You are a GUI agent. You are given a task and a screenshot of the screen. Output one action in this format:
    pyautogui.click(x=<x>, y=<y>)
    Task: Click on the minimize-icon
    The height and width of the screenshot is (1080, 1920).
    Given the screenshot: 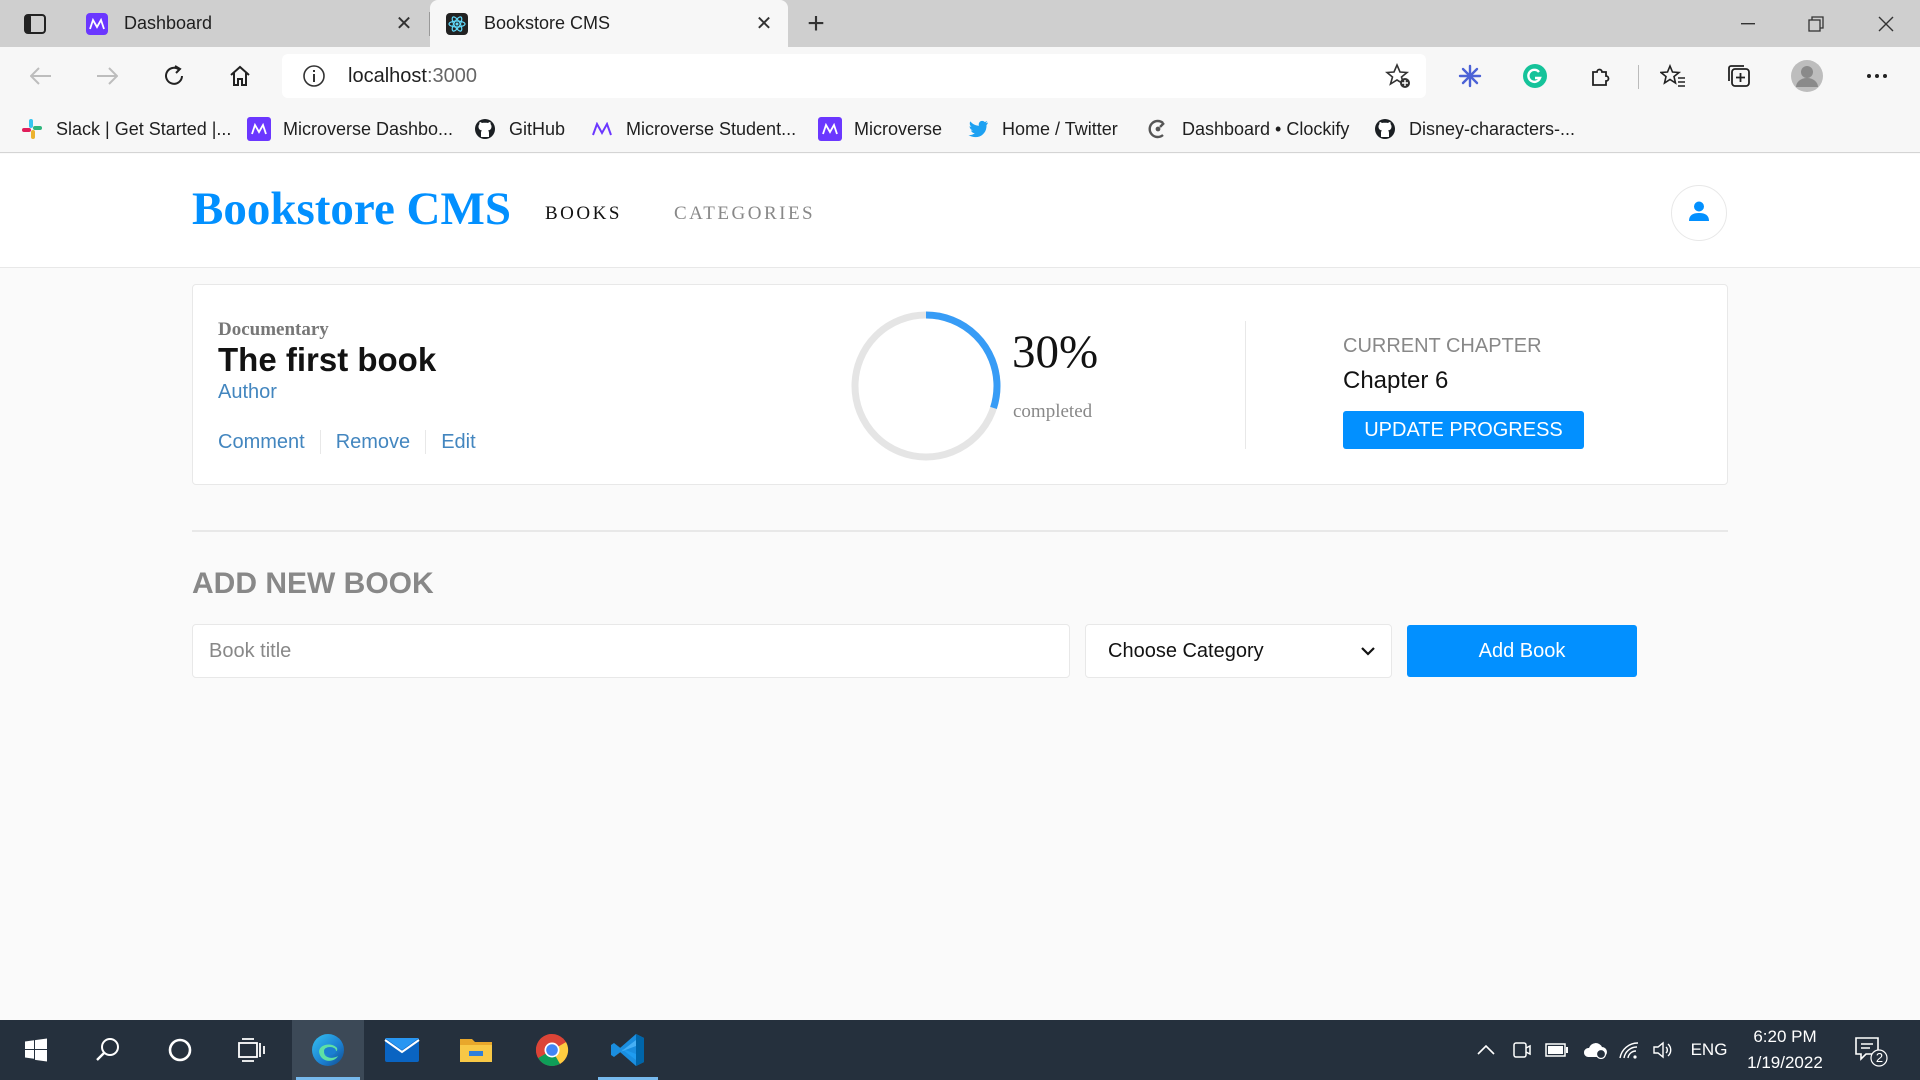 What is the action you would take?
    pyautogui.click(x=1748, y=23)
    